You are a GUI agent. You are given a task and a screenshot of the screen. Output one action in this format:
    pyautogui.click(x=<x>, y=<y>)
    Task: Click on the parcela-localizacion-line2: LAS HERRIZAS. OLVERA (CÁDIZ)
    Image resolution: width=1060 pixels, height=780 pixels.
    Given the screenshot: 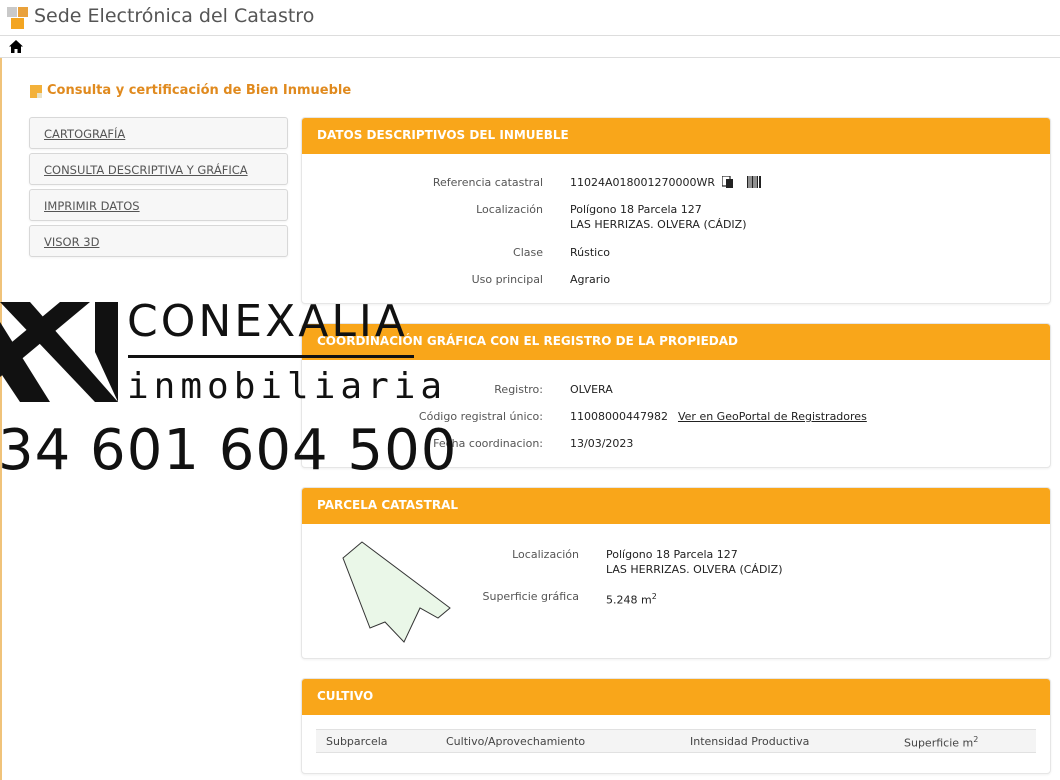 What is the action you would take?
    pyautogui.click(x=694, y=569)
    